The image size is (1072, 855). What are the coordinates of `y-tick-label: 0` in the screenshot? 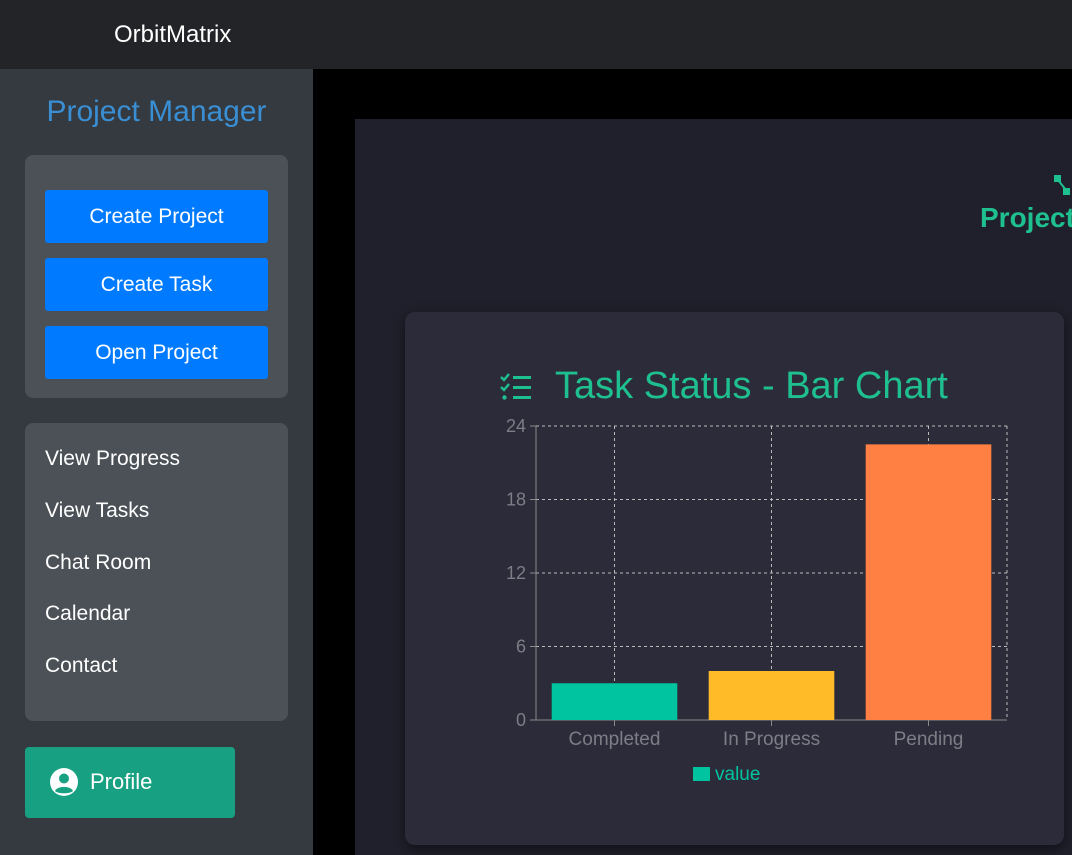 It's located at (521, 720).